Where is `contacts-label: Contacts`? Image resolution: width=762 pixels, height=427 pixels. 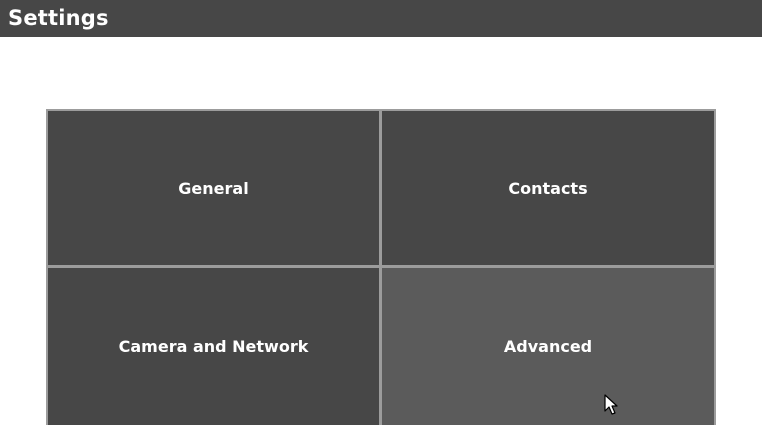 contacts-label: Contacts is located at coordinates (548, 188).